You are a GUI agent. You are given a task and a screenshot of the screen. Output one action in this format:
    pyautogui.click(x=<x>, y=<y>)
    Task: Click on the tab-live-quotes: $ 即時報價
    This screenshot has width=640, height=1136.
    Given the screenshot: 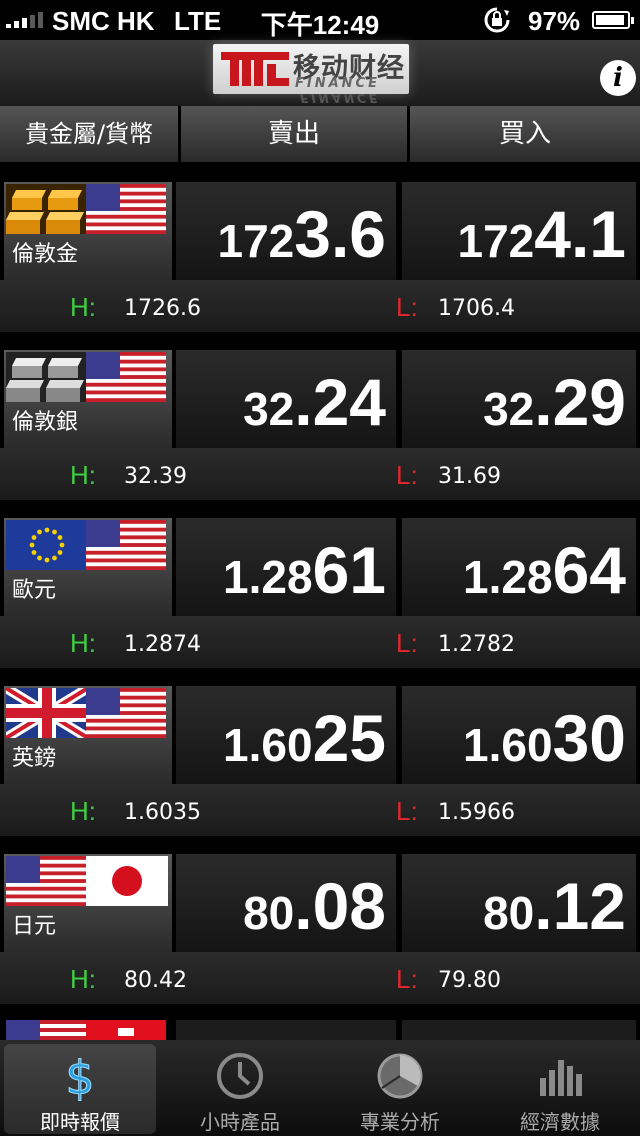 What is the action you would take?
    pyautogui.click(x=80, y=1089)
    